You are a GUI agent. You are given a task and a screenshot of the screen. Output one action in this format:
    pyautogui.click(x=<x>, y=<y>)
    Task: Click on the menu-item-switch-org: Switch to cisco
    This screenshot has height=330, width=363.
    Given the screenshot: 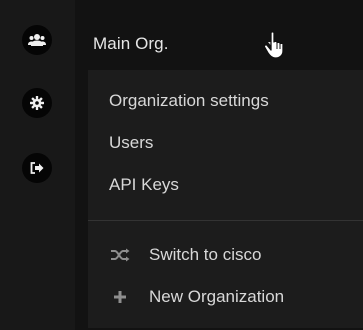 What is the action you would take?
    pyautogui.click(x=185, y=255)
    